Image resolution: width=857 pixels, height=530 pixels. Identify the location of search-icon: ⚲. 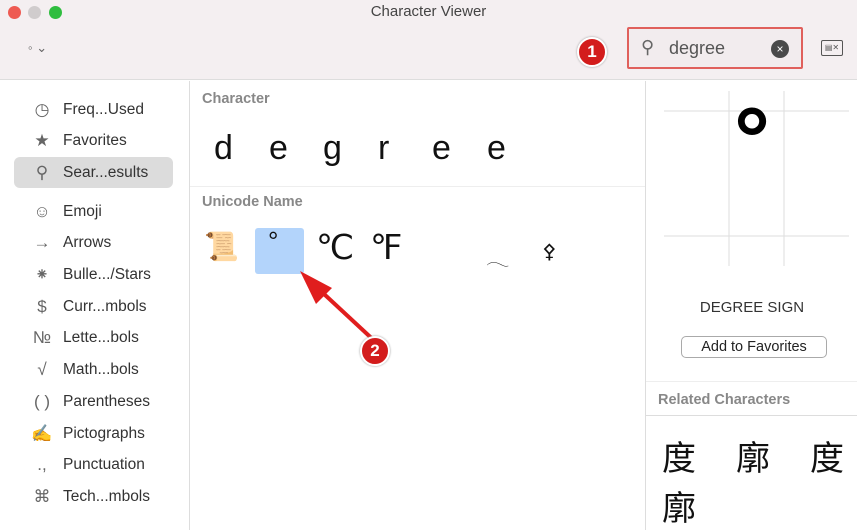
(648, 47).